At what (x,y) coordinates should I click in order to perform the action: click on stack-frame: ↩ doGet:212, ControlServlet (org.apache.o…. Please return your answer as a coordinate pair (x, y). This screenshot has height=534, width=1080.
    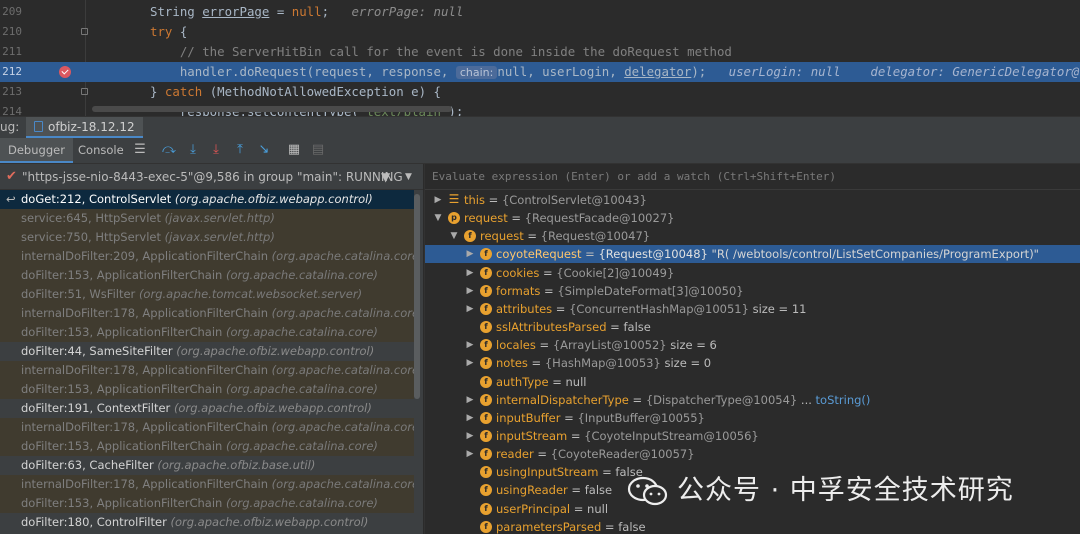
    Looking at the image, I should click on (207, 199).